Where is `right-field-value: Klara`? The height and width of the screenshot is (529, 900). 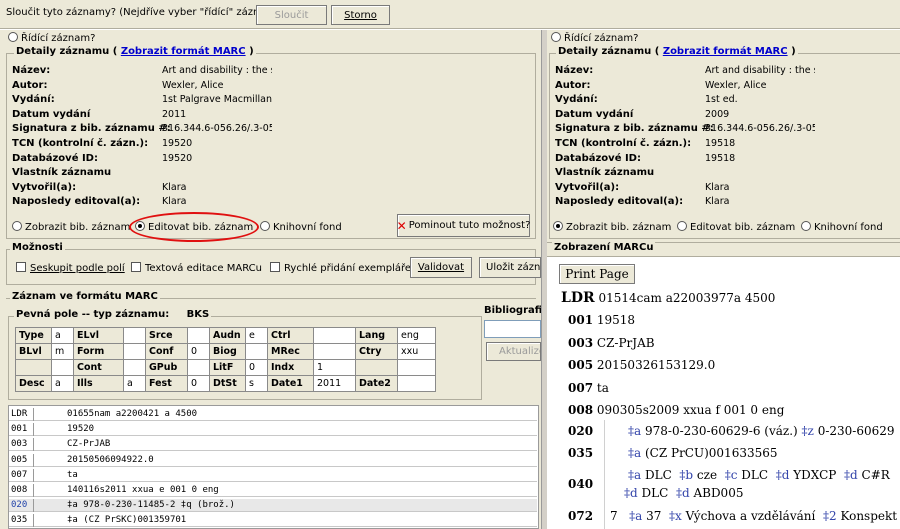 right-field-value: Klara is located at coordinates (717, 187).